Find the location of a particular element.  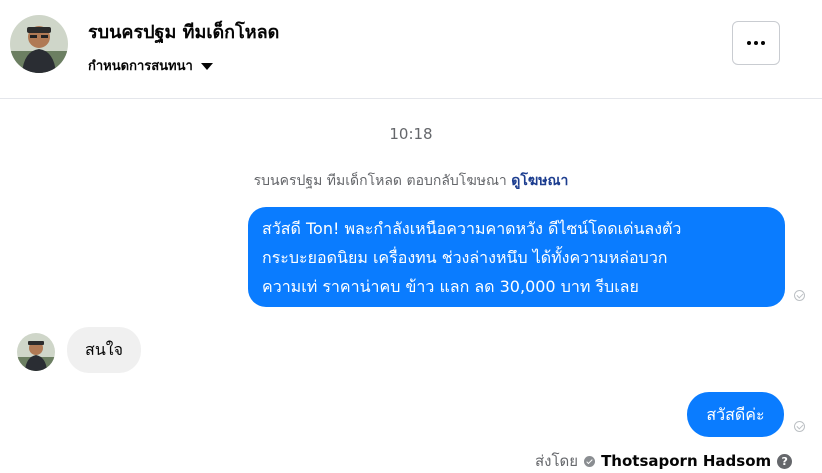

ad-reply-note-text: รบนครปฐม ทีมเด็กโหลด ตอบกลับโฆษณา is located at coordinates (380, 181).